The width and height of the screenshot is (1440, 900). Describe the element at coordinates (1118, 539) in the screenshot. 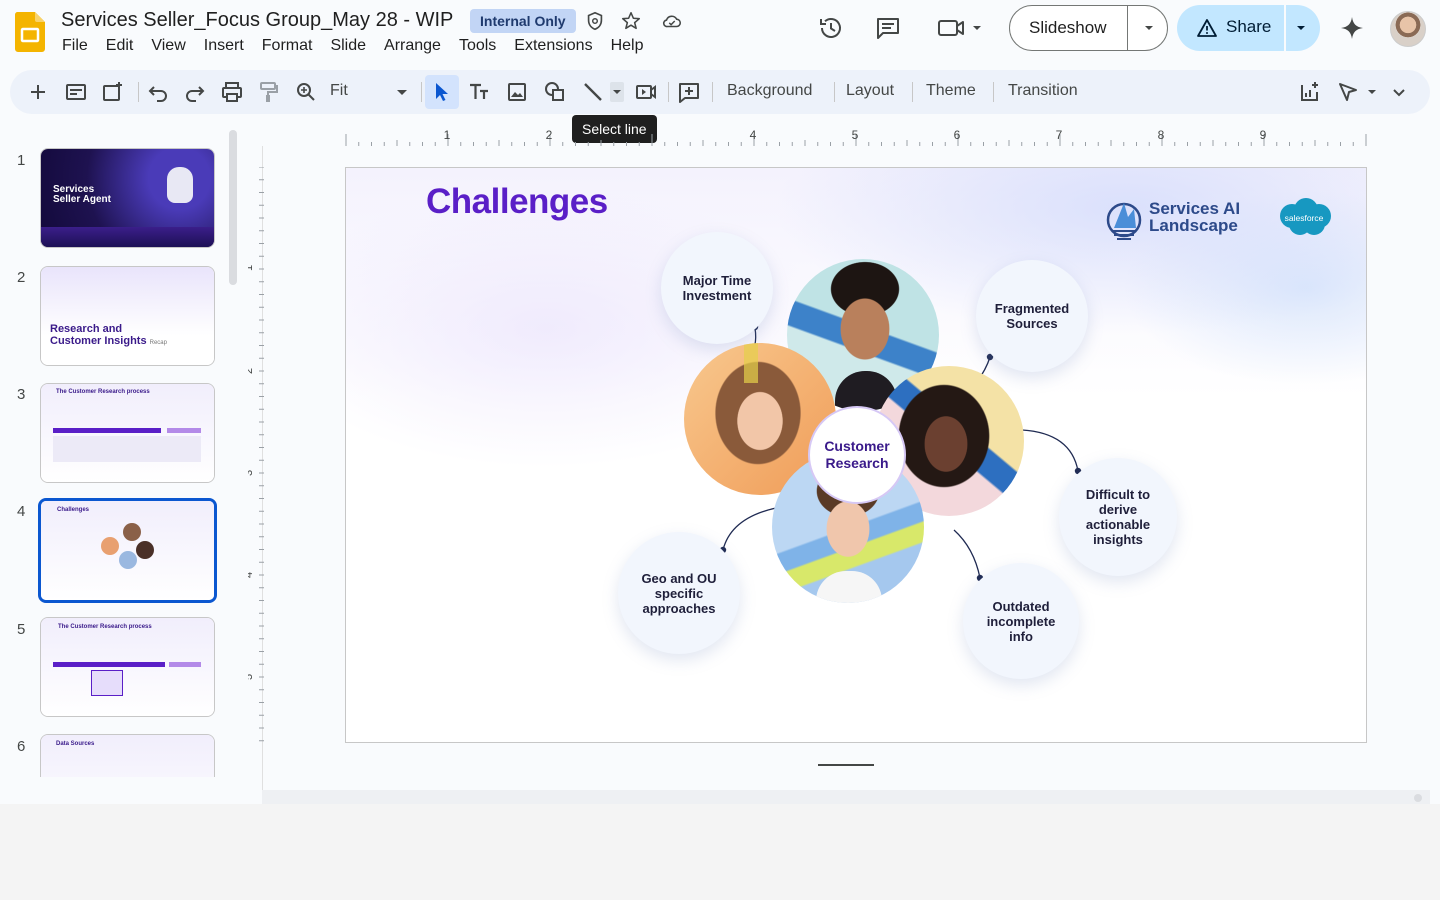

I see `bubble-text: insights` at that location.